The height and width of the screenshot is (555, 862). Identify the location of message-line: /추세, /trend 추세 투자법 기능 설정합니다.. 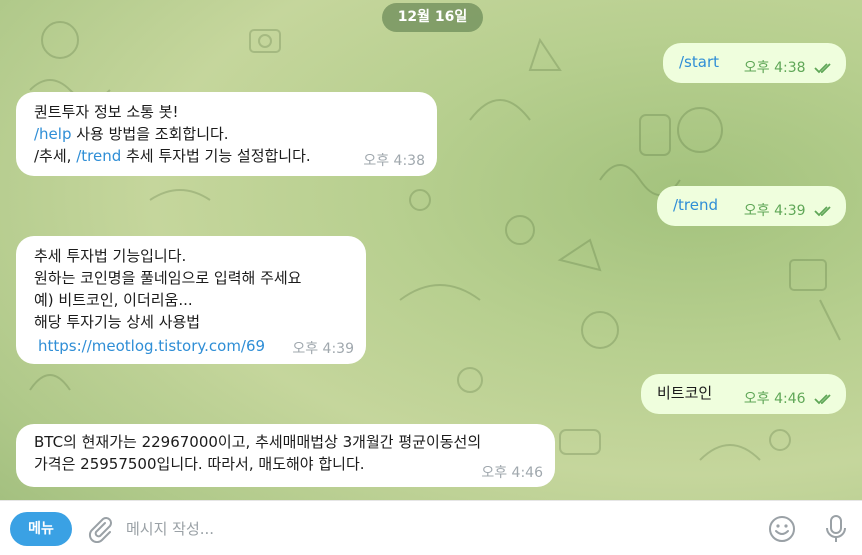
(172, 156).